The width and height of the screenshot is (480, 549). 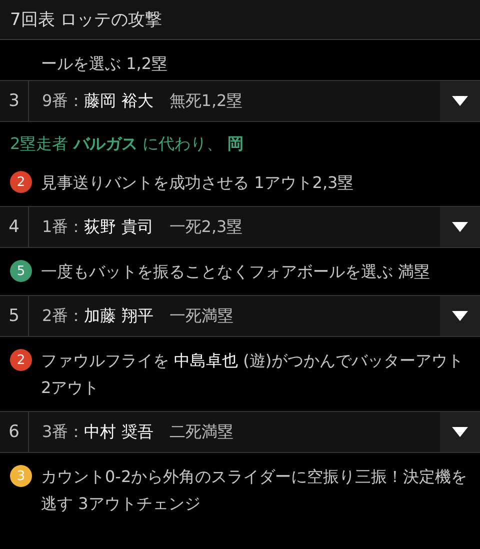 I want to click on batter-row: 3 9番：藤岡 裕大 無死1,2塁, so click(x=240, y=101).